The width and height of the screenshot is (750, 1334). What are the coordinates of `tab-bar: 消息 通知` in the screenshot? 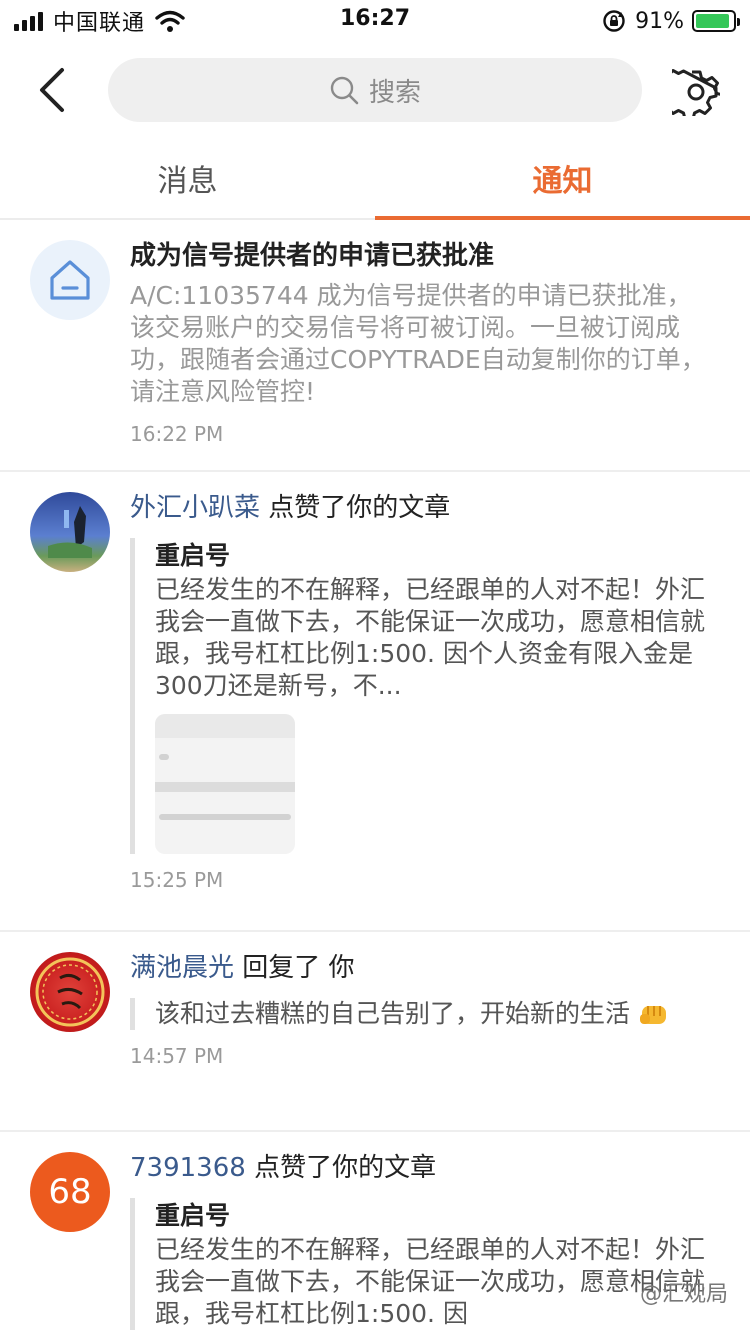 It's located at (375, 178).